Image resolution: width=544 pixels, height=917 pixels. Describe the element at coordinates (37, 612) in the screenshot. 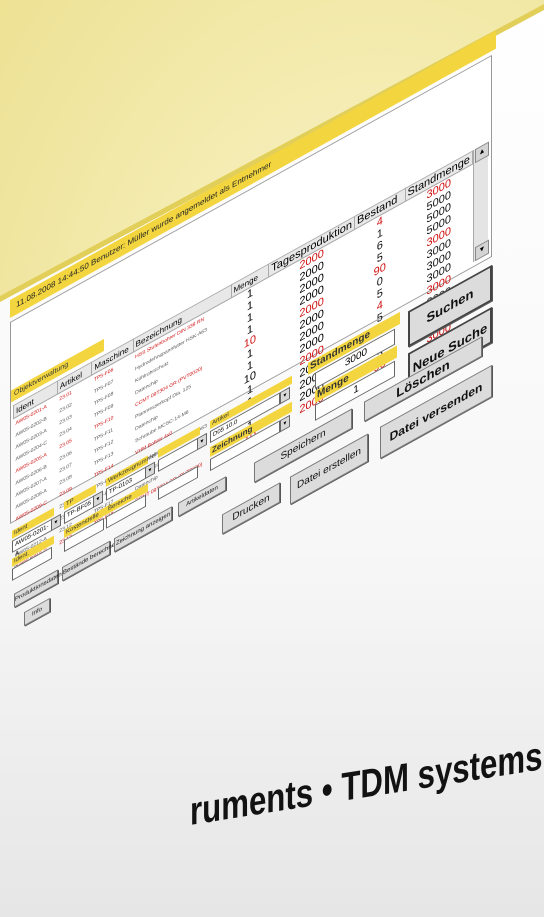

I see `info-button: Info` at that location.